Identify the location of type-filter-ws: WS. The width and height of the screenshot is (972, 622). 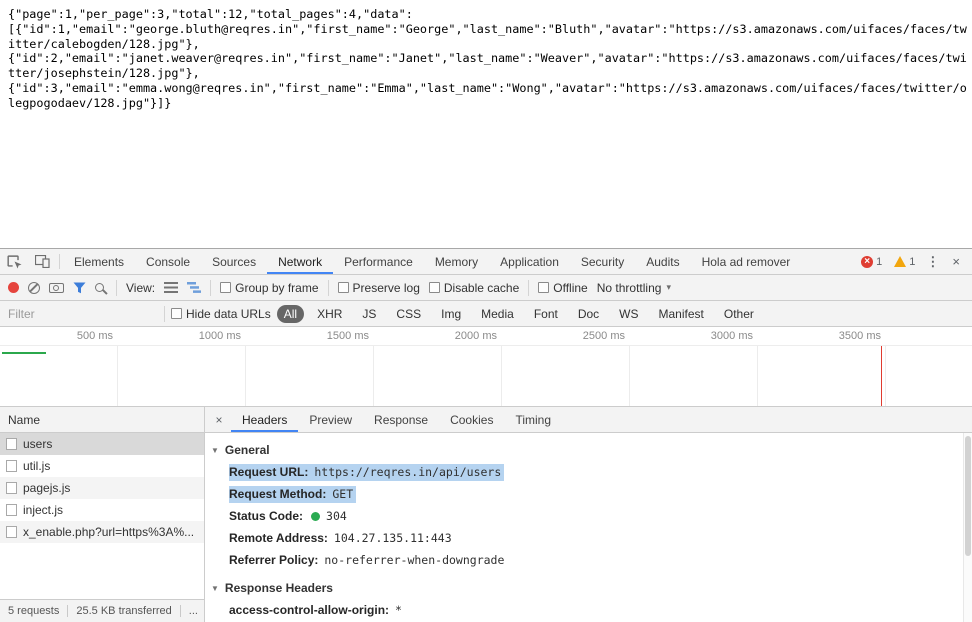
(628, 314).